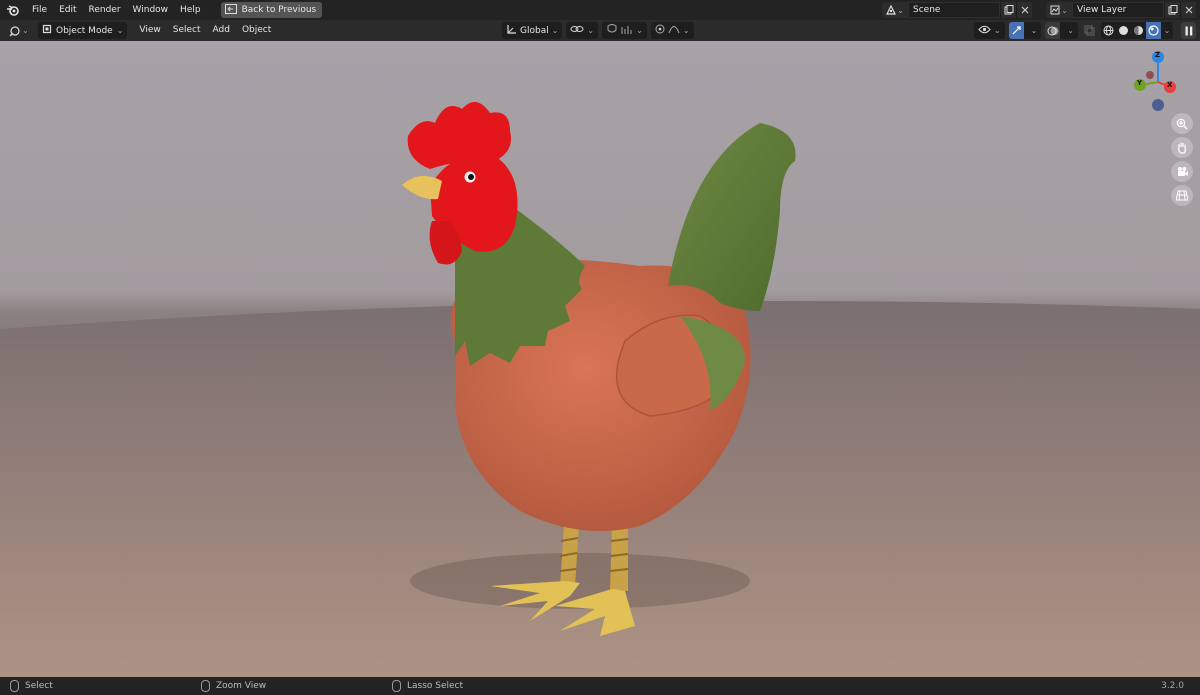 The image size is (1200, 695). I want to click on orientation-label: Global, so click(534, 30).